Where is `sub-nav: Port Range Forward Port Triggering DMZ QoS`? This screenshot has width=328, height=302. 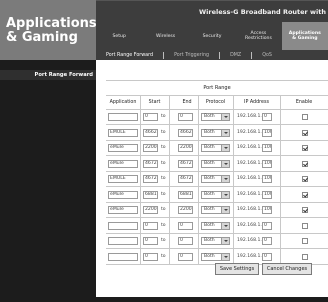
sub-nav: Port Range Forward Port Triggering DMZ QoS is located at coordinates (212, 55).